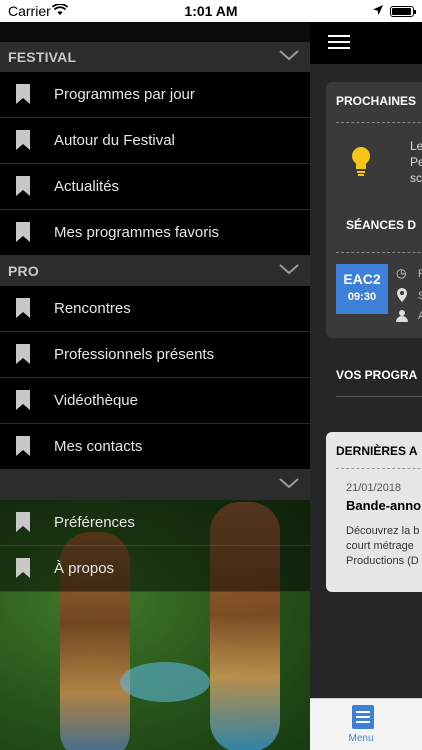 Image resolution: width=422 pixels, height=750 pixels. What do you see at coordinates (155, 401) in the screenshot?
I see `menu-item: Vidéothèque` at bounding box center [155, 401].